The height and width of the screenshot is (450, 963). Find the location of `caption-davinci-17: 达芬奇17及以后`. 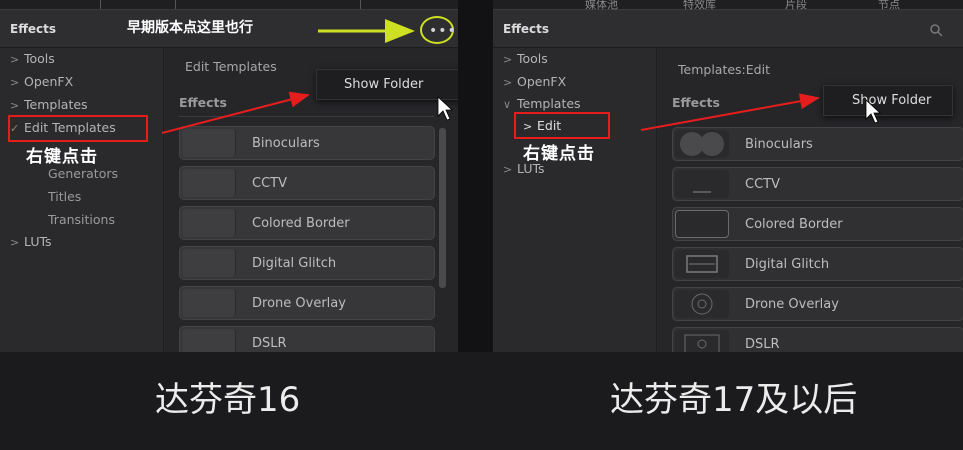

caption-davinci-17: 达芬奇17及以后 is located at coordinates (734, 400).